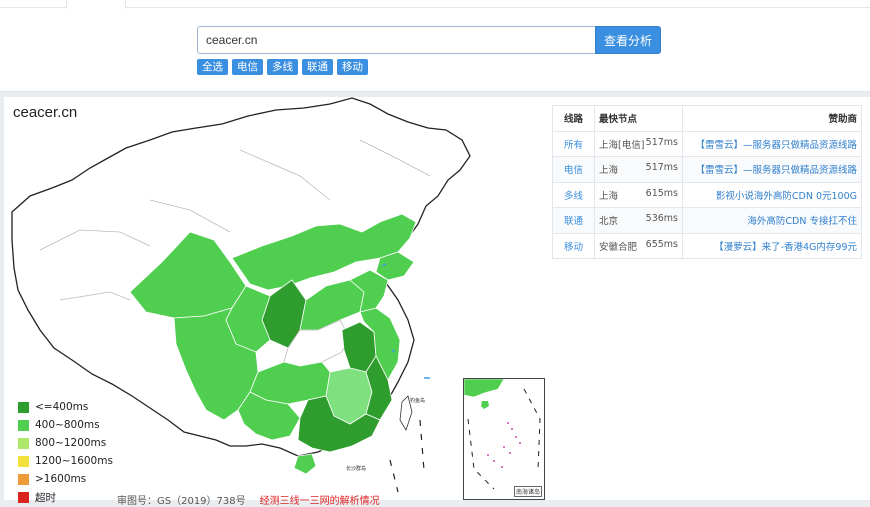 The image size is (870, 507). I want to click on line-cell: 联通, so click(573, 220).